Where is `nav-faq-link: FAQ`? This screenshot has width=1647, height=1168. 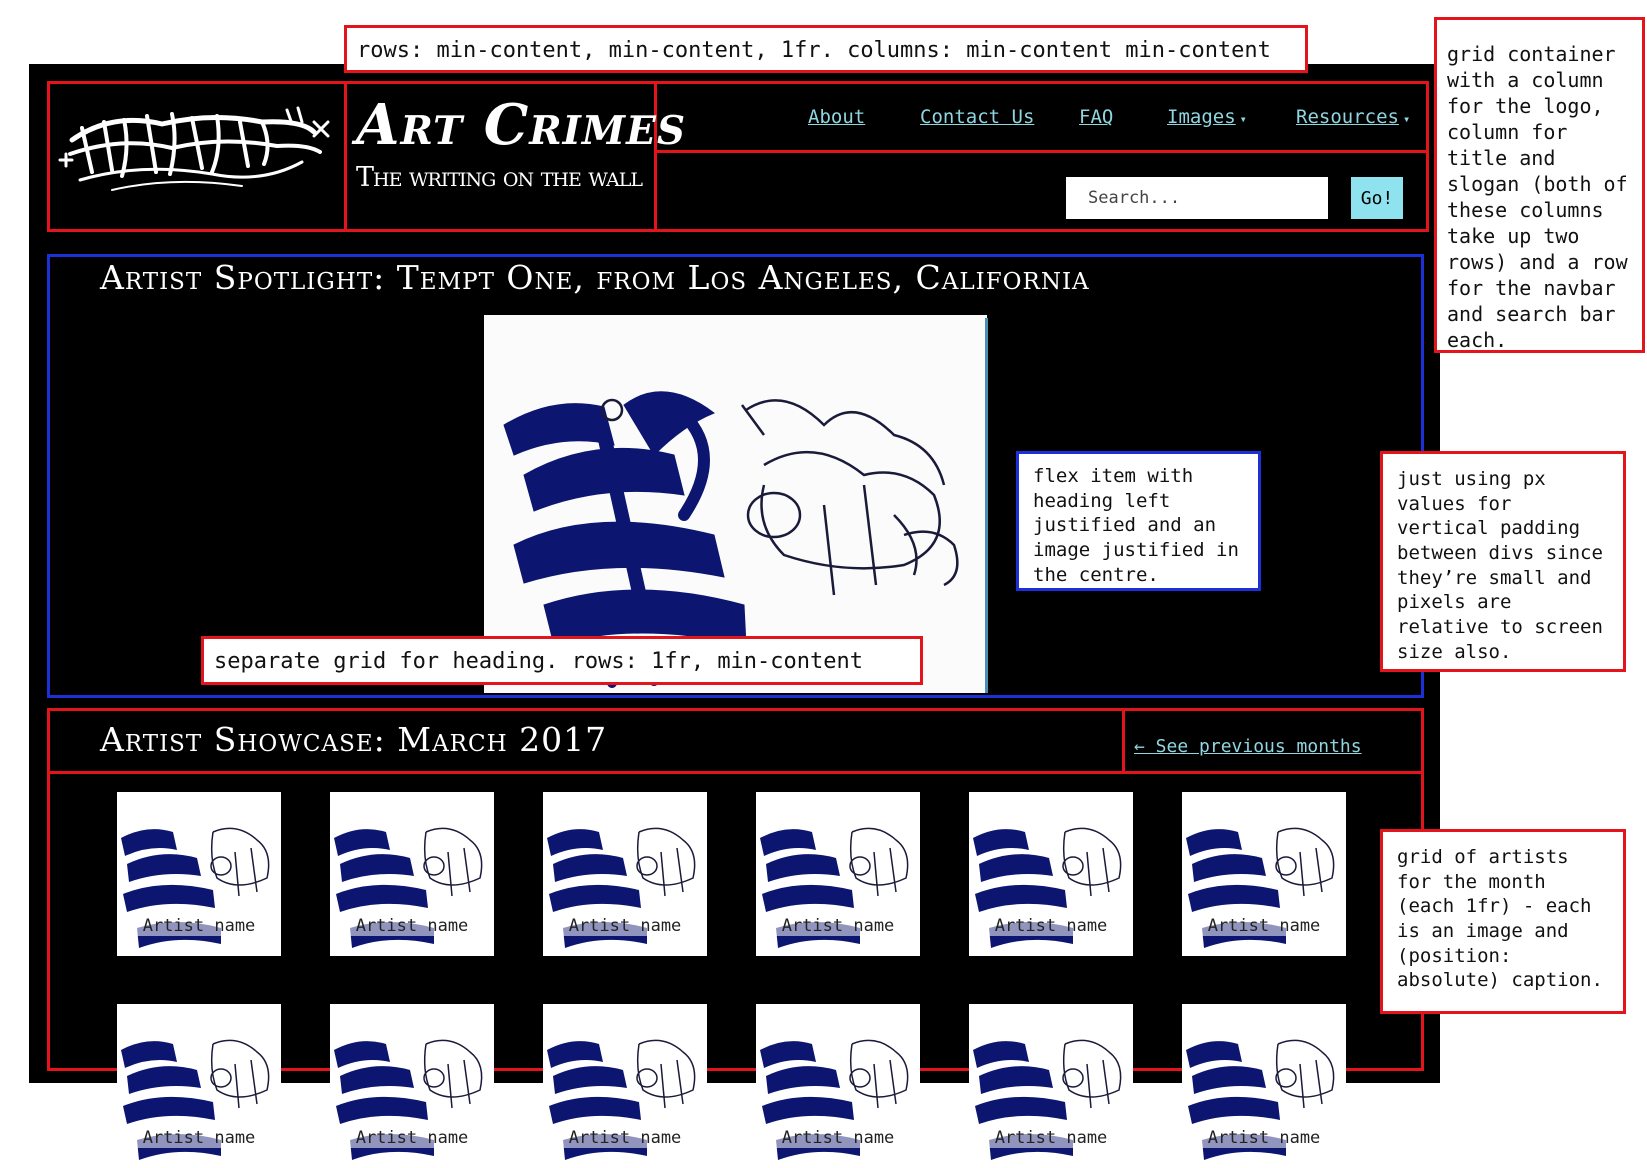 nav-faq-link: FAQ is located at coordinates (1096, 117).